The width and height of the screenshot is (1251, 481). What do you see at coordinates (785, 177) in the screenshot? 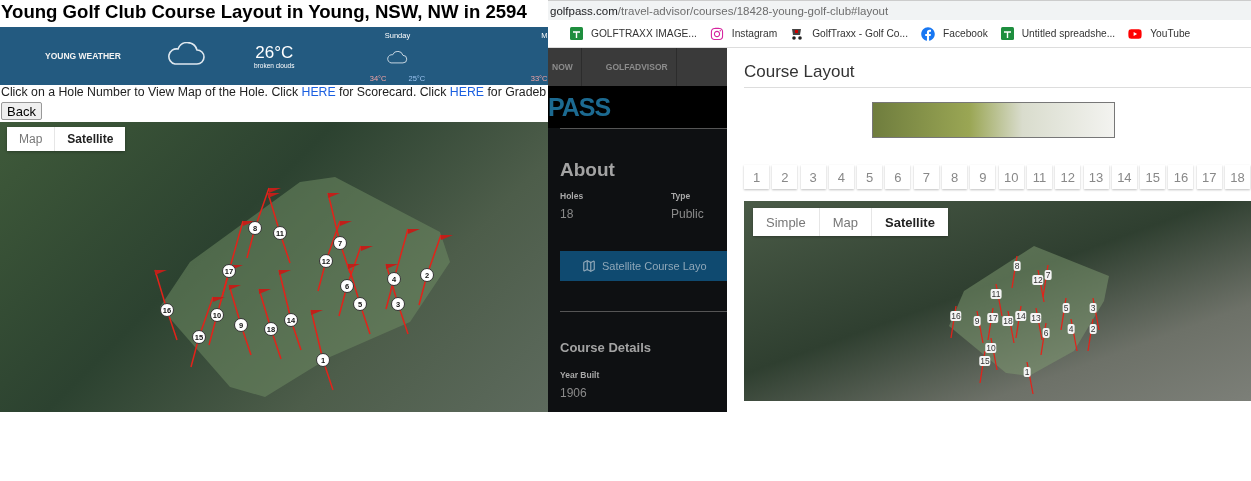
I see `hole-button: 2` at bounding box center [785, 177].